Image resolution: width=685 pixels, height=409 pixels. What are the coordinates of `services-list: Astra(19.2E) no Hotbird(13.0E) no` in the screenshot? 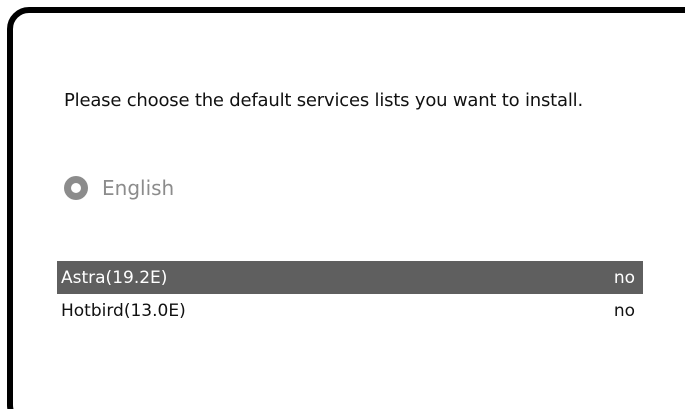 It's located at (350, 294).